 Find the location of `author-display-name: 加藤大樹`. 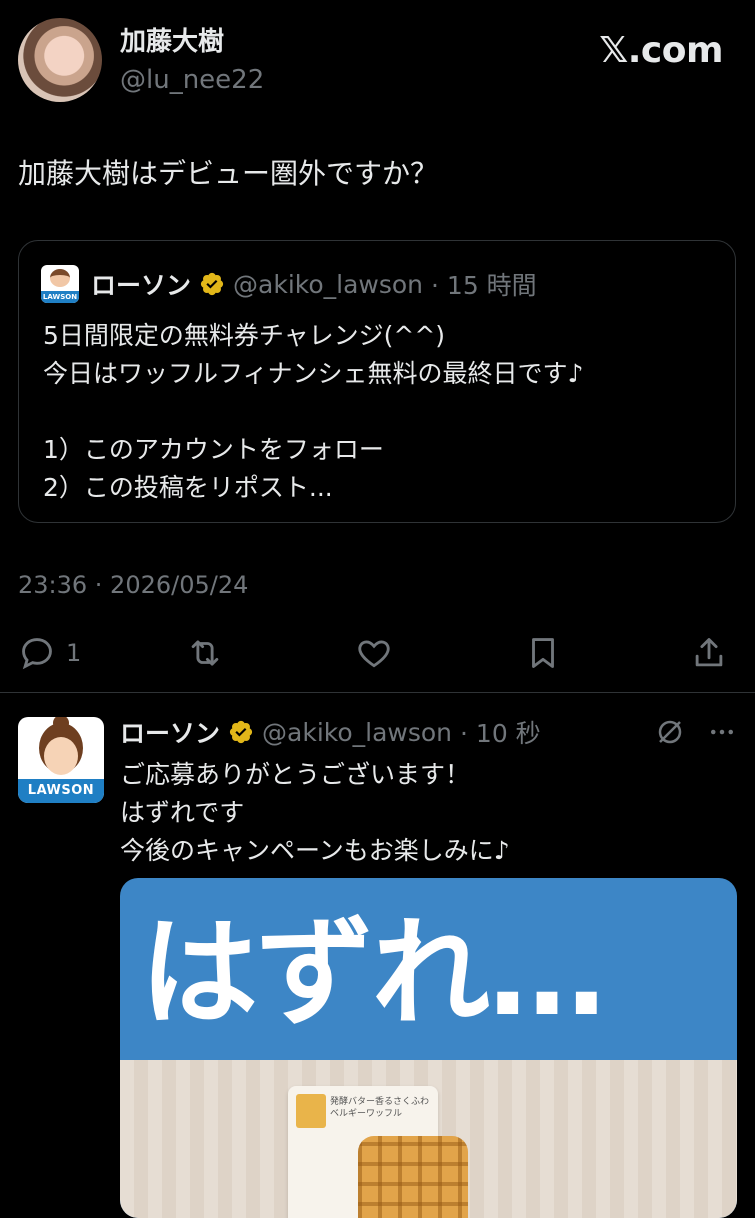

author-display-name: 加藤大樹 is located at coordinates (172, 42).